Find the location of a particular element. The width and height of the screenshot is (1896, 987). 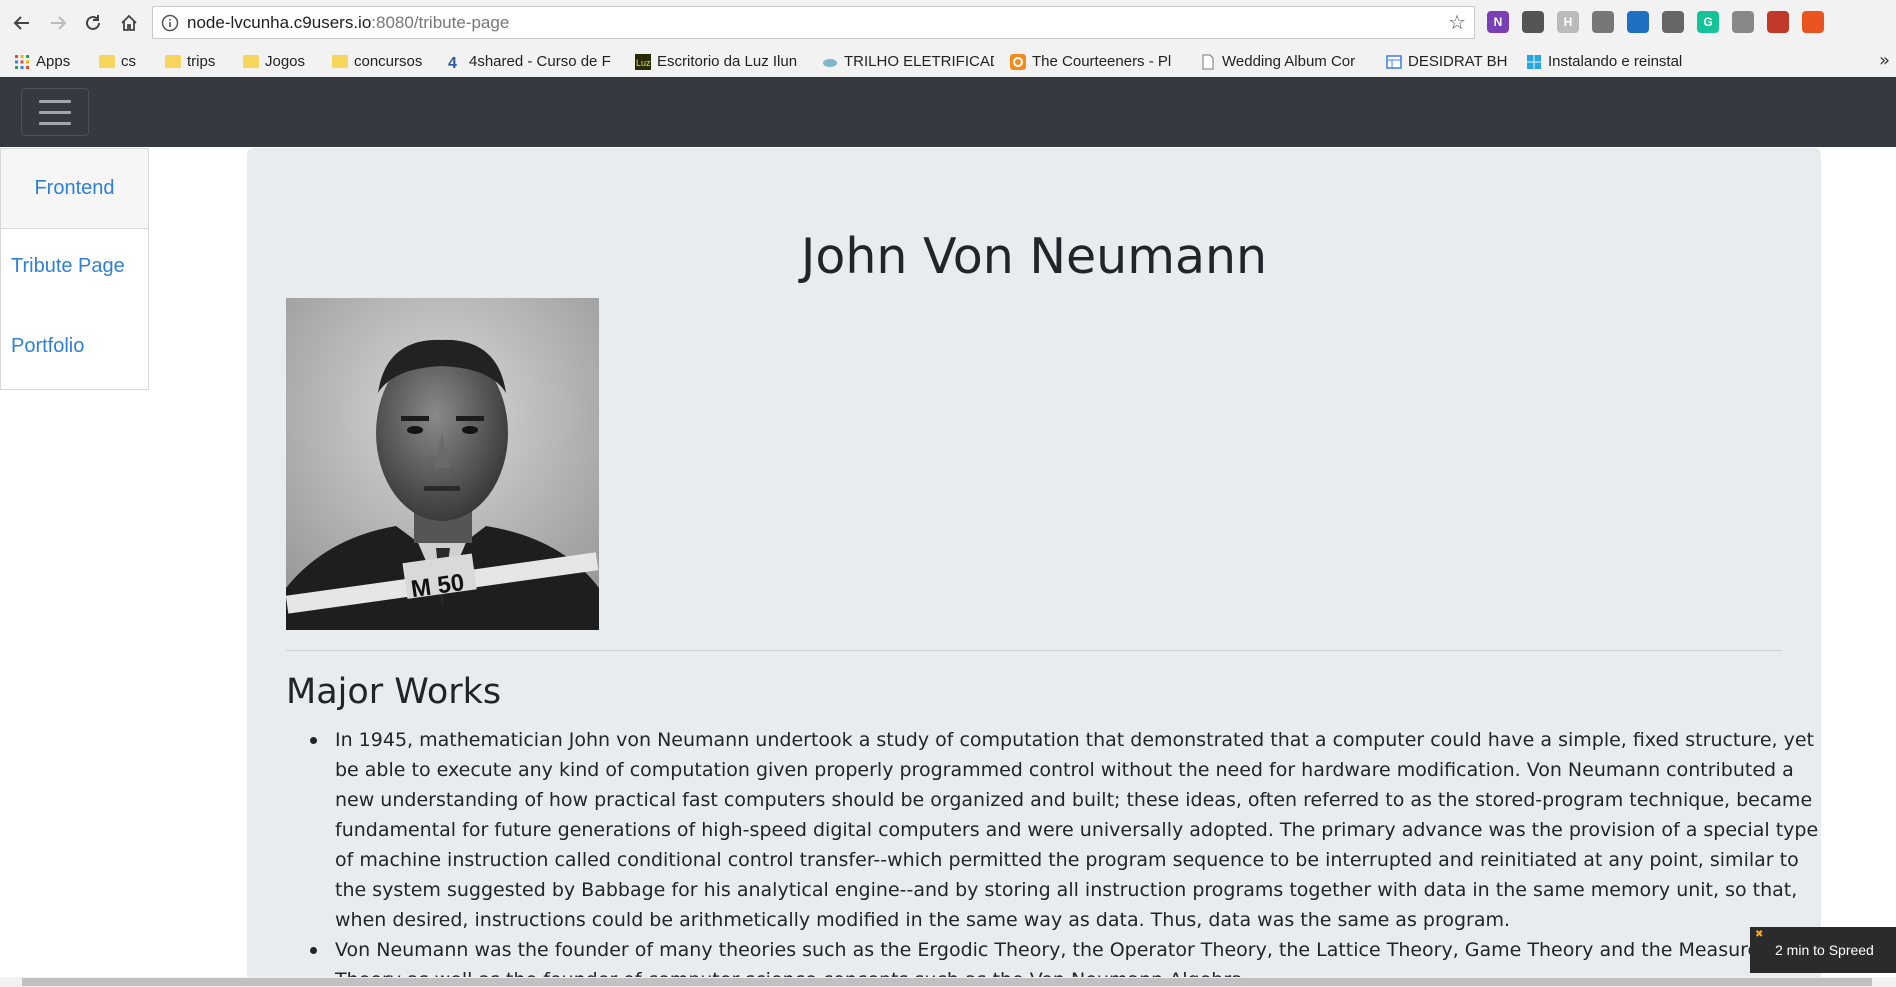

sidebar-menu: Frontend Tribute Page Portfolio is located at coordinates (74, 269).